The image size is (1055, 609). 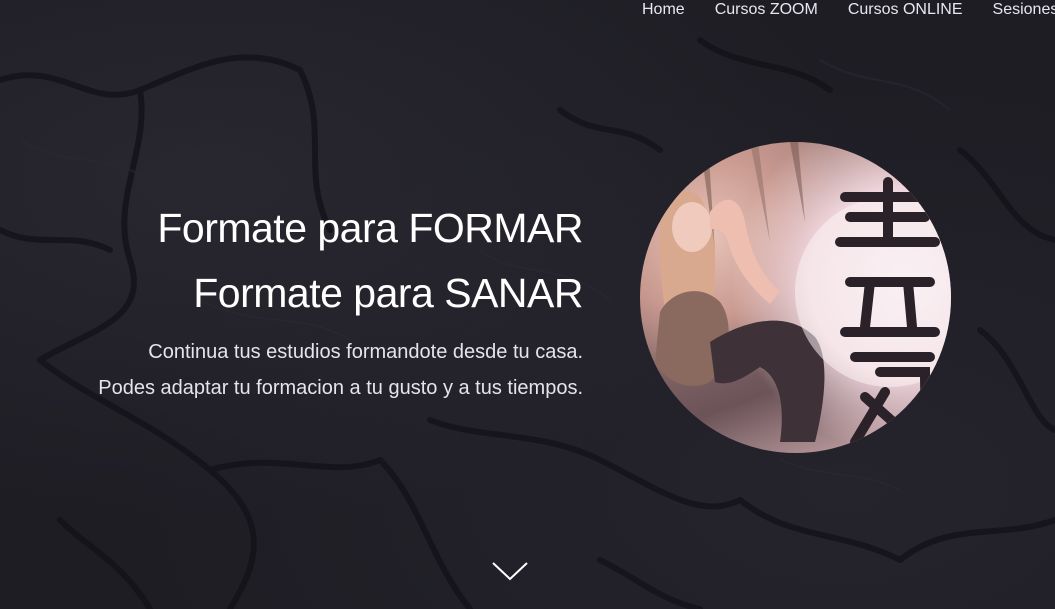 I want to click on portrait-illustration, so click(x=803, y=294).